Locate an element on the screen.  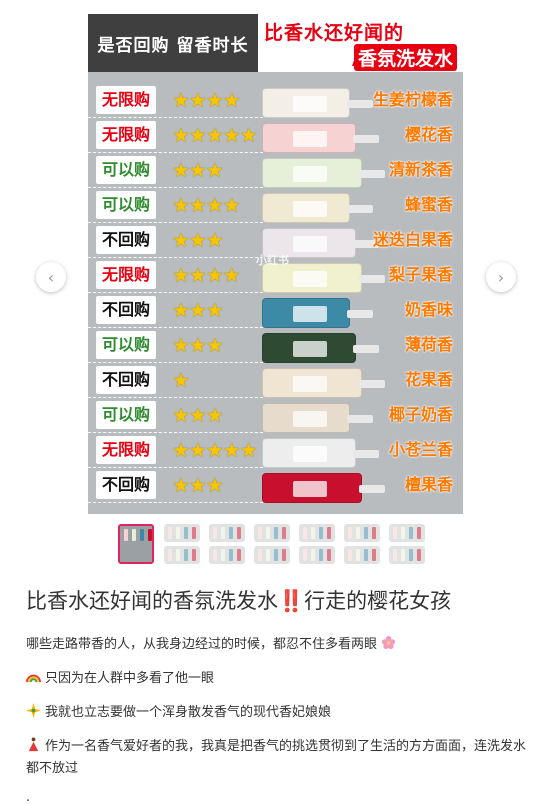
rating-row: 可以购 ★★★★ 蜂蜜香 is located at coordinates (275, 206).